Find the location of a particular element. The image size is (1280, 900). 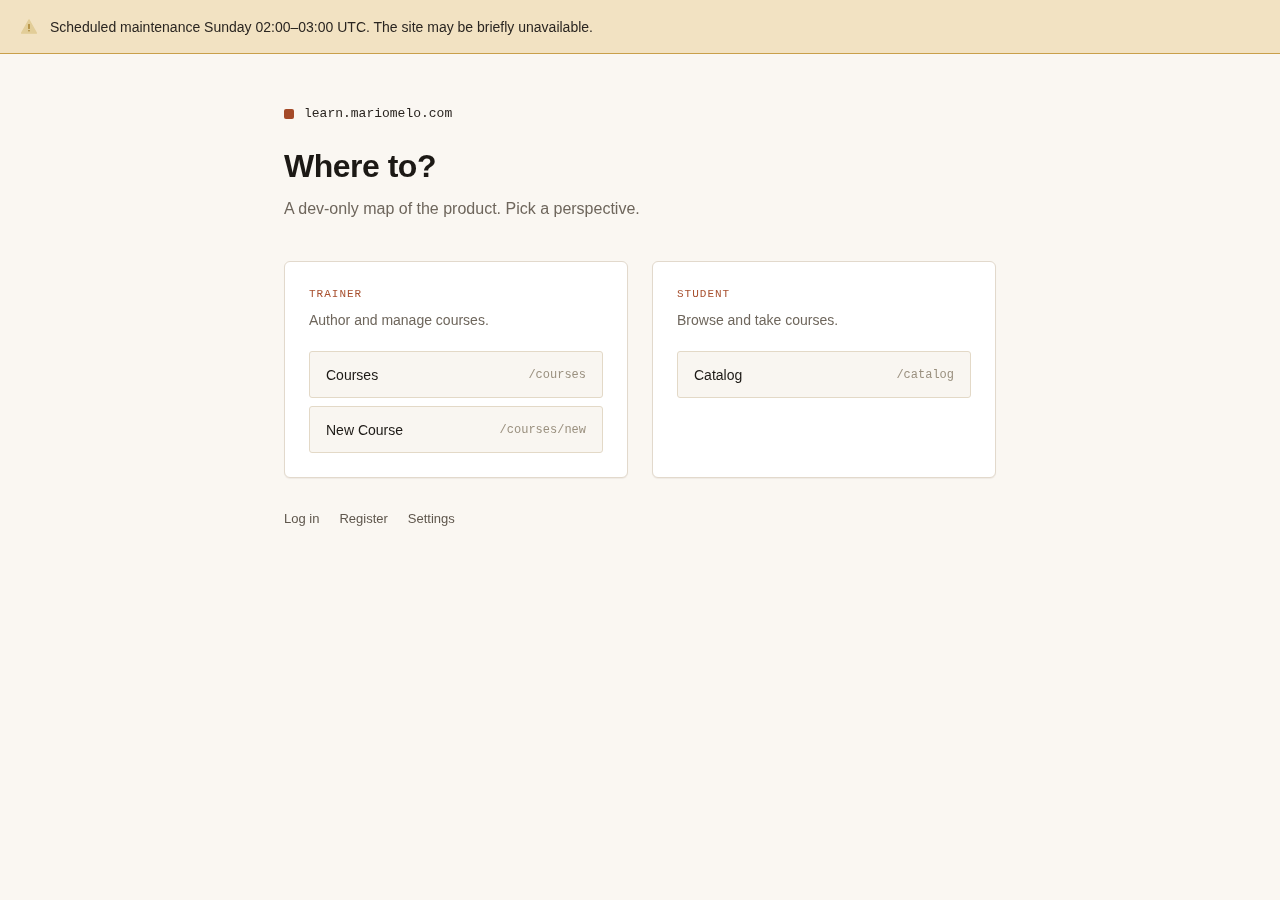

perspective-label: STUDENT is located at coordinates (704, 294).